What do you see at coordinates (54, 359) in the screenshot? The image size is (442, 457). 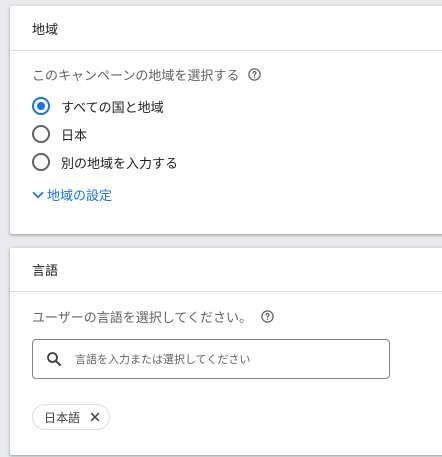 I see `search-icon` at bounding box center [54, 359].